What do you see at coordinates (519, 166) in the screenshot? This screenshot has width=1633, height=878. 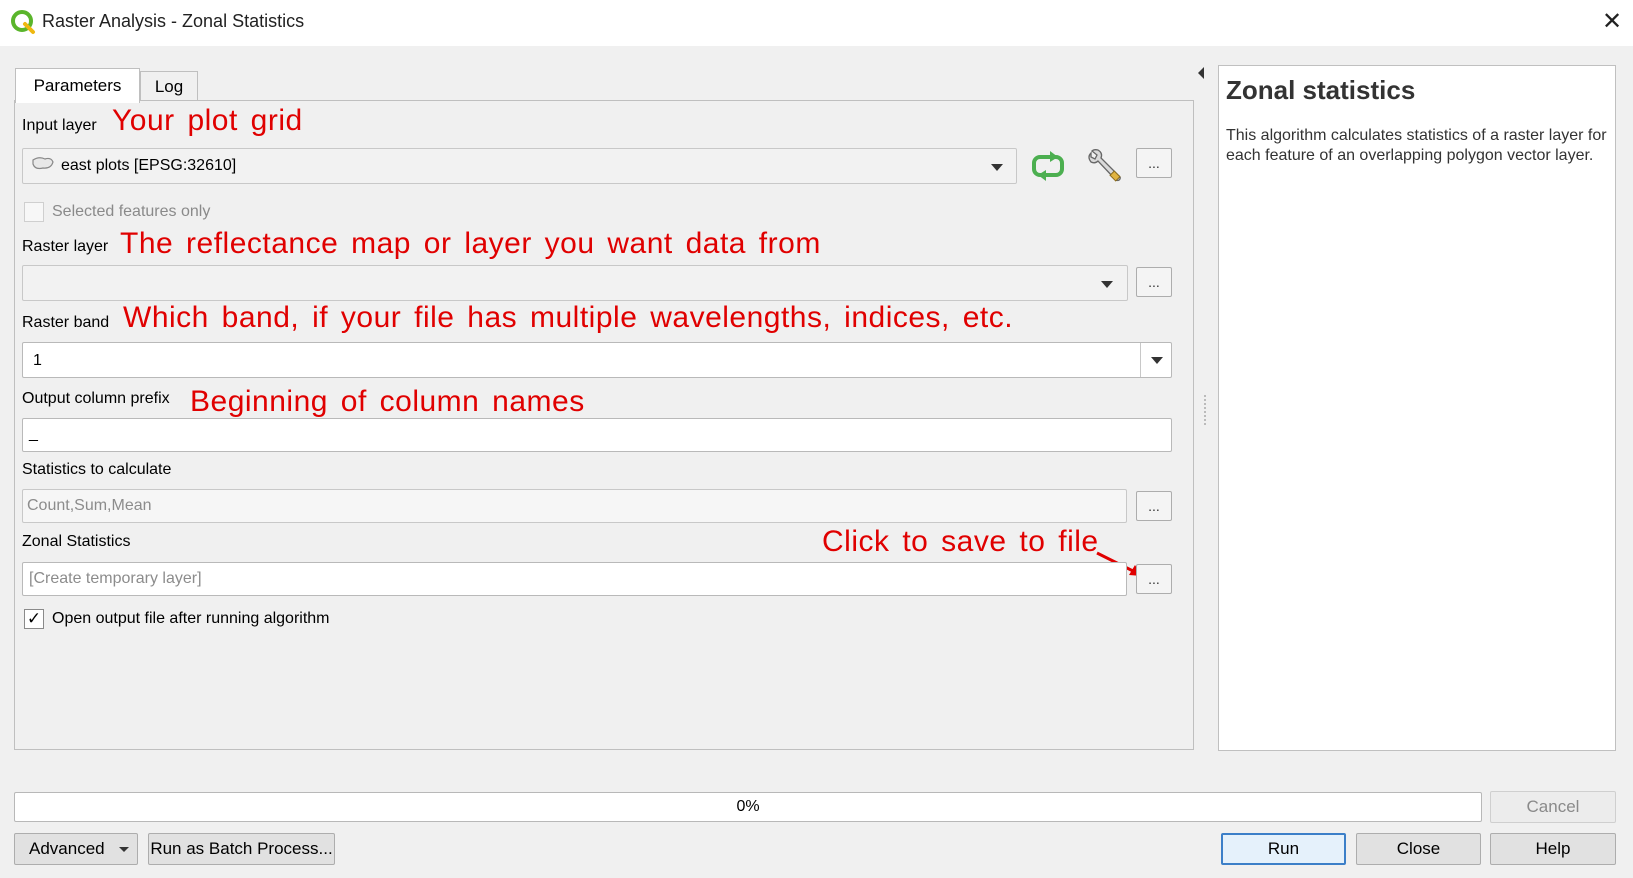 I see `input-layer-combo: east plots [EPSG:32610]` at bounding box center [519, 166].